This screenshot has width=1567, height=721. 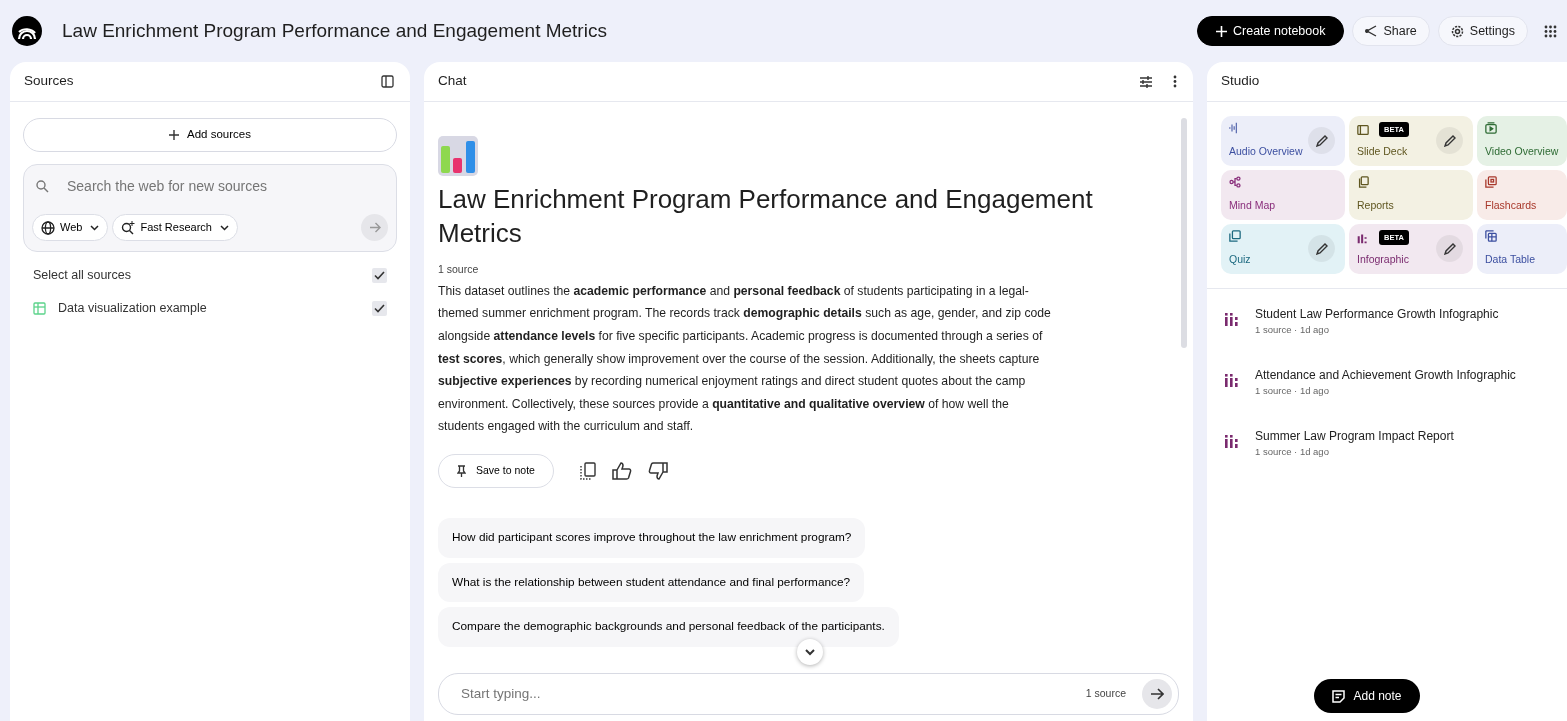 I want to click on note-title: Summer Law Program Impact Report, so click(x=1354, y=436).